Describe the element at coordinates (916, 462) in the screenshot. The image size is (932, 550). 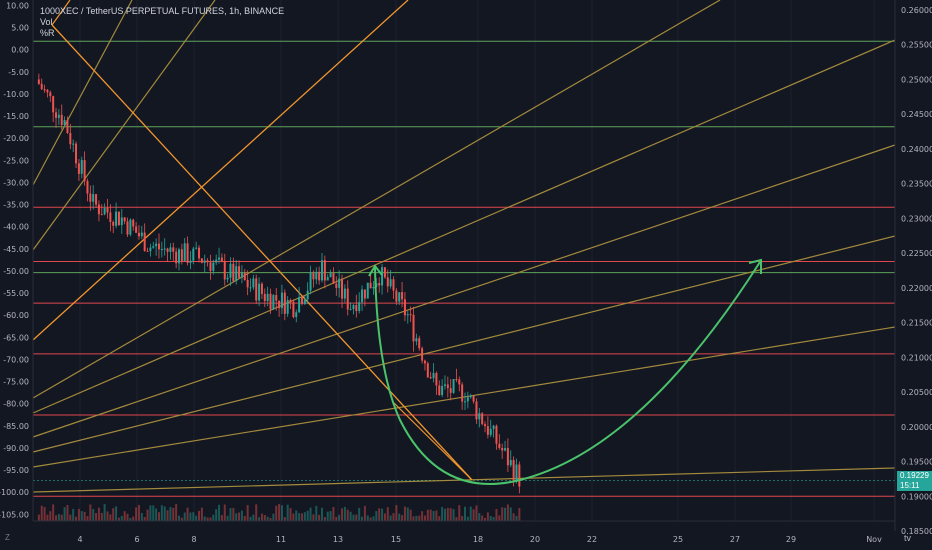
I see `price-tick-label: 0.19500` at that location.